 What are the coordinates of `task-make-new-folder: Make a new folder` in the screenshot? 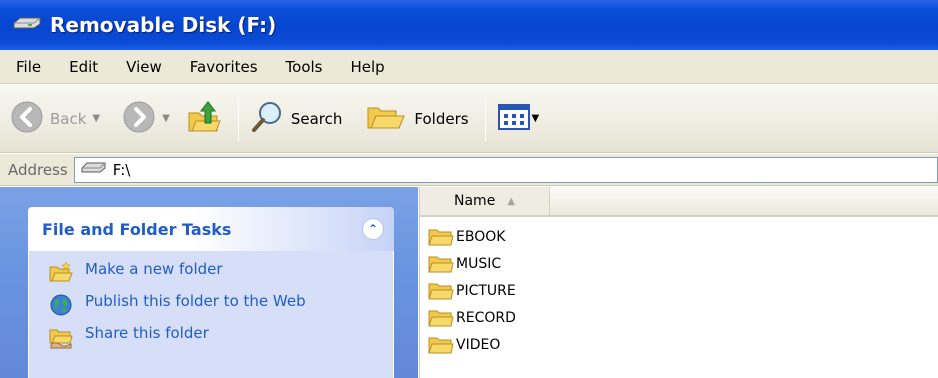 It's located at (216, 273).